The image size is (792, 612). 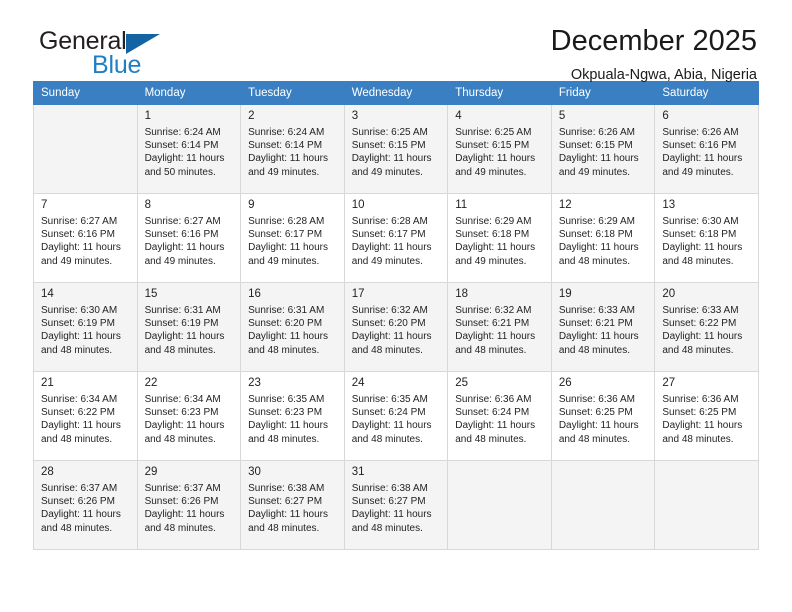 I want to click on sunrise-text: Sunrise: 6:33 AM, so click(x=700, y=310).